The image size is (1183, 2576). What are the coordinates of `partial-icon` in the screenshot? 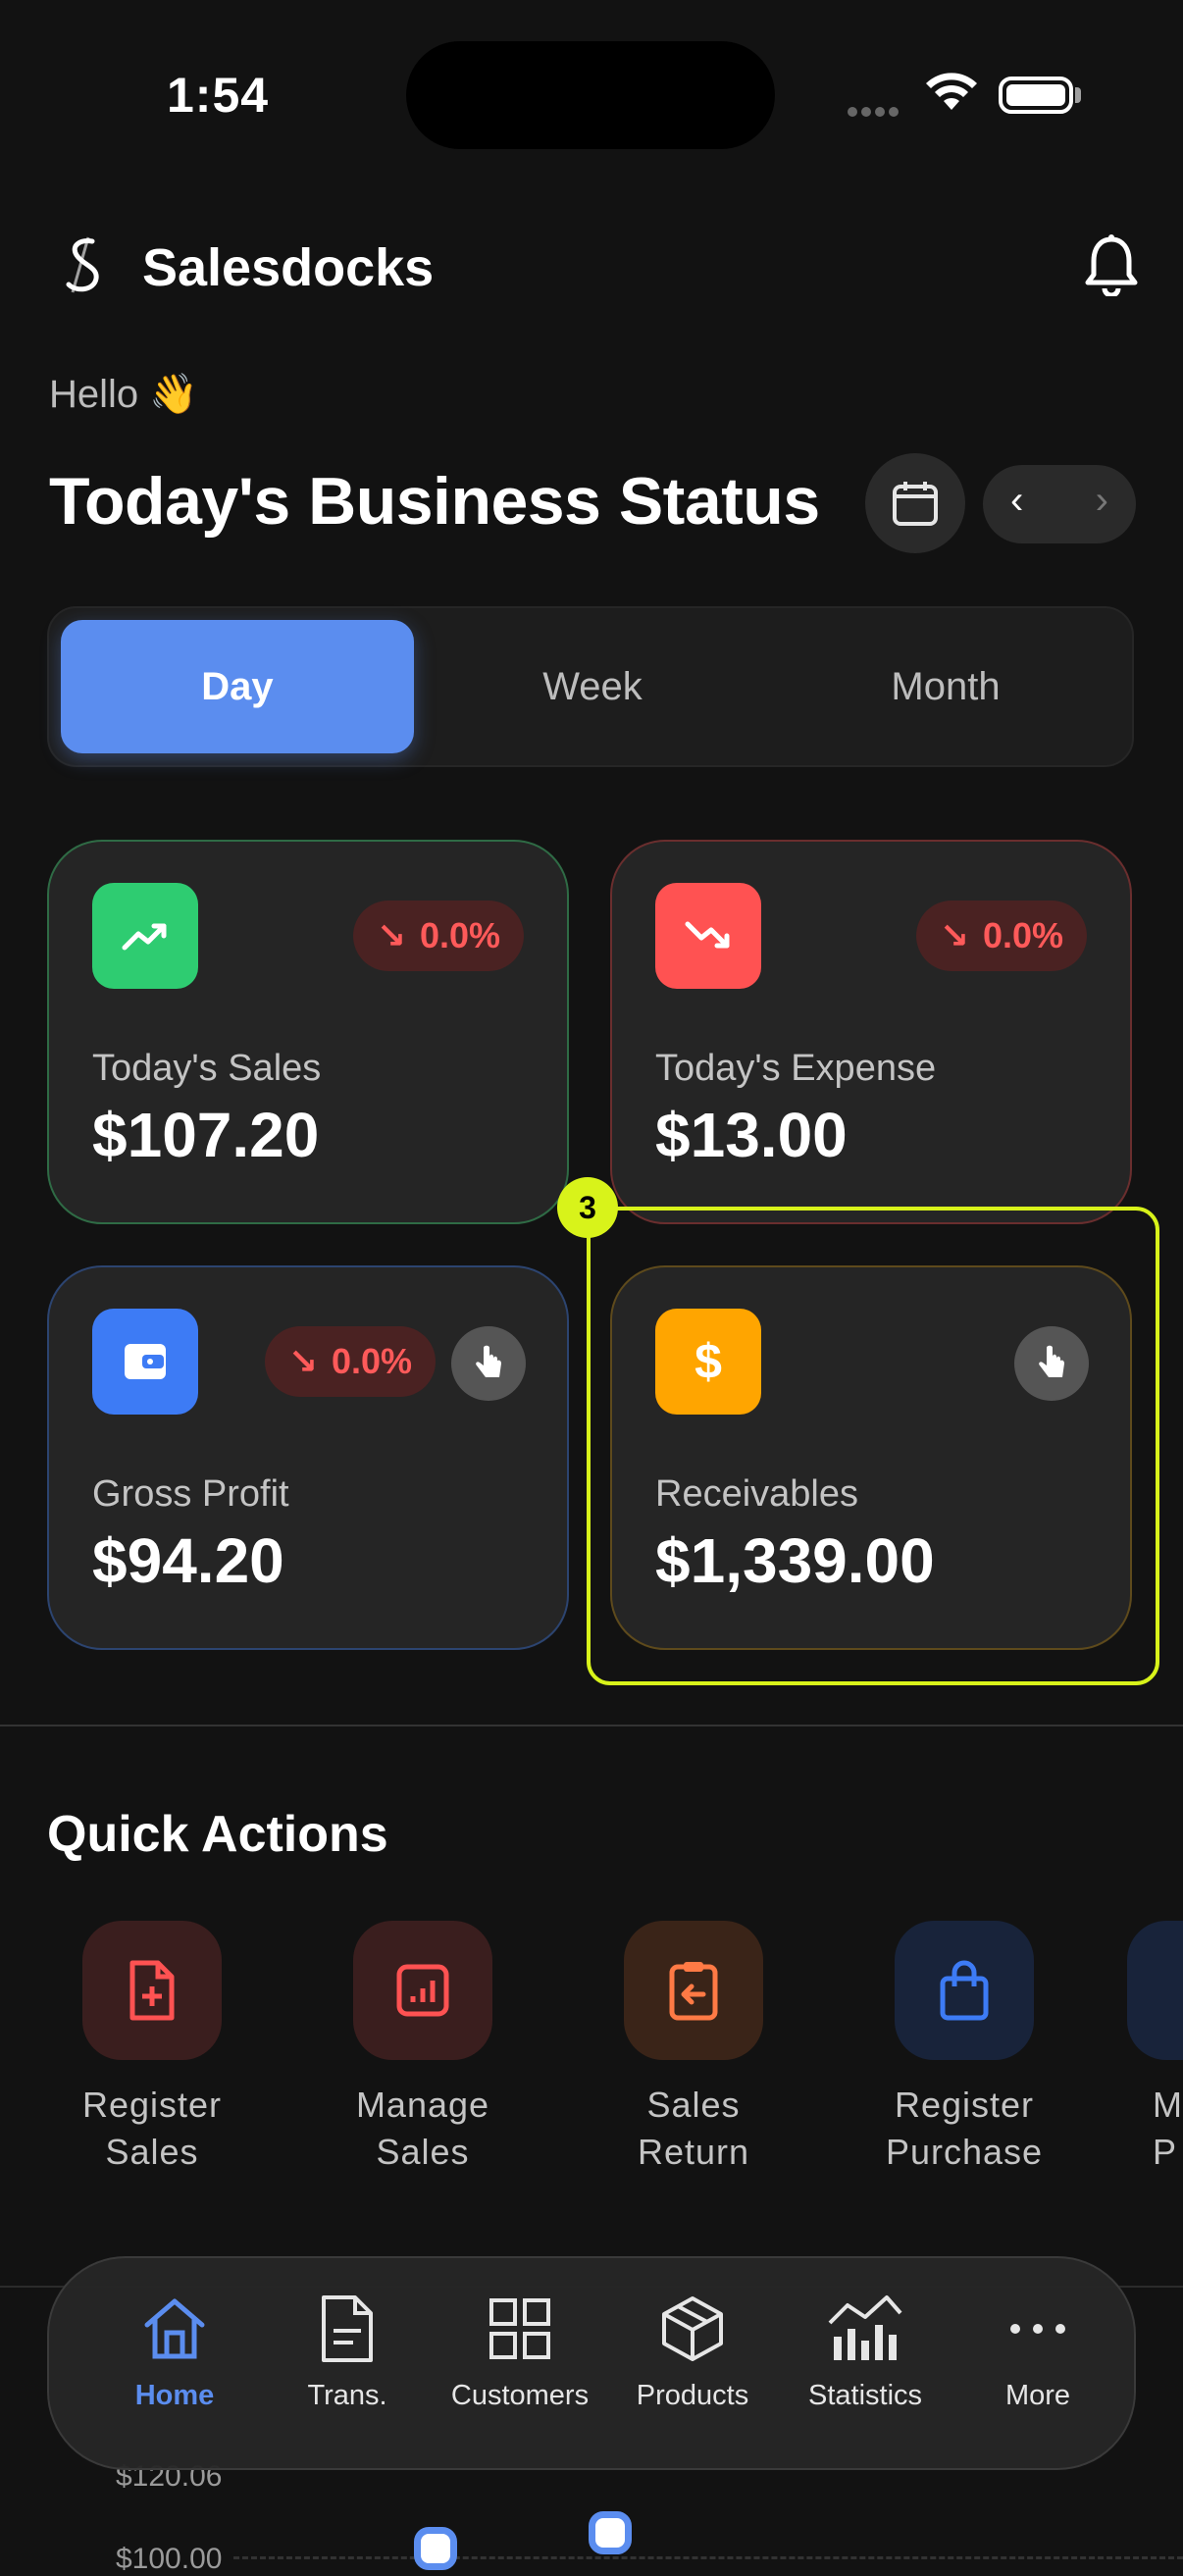 It's located at (1155, 1990).